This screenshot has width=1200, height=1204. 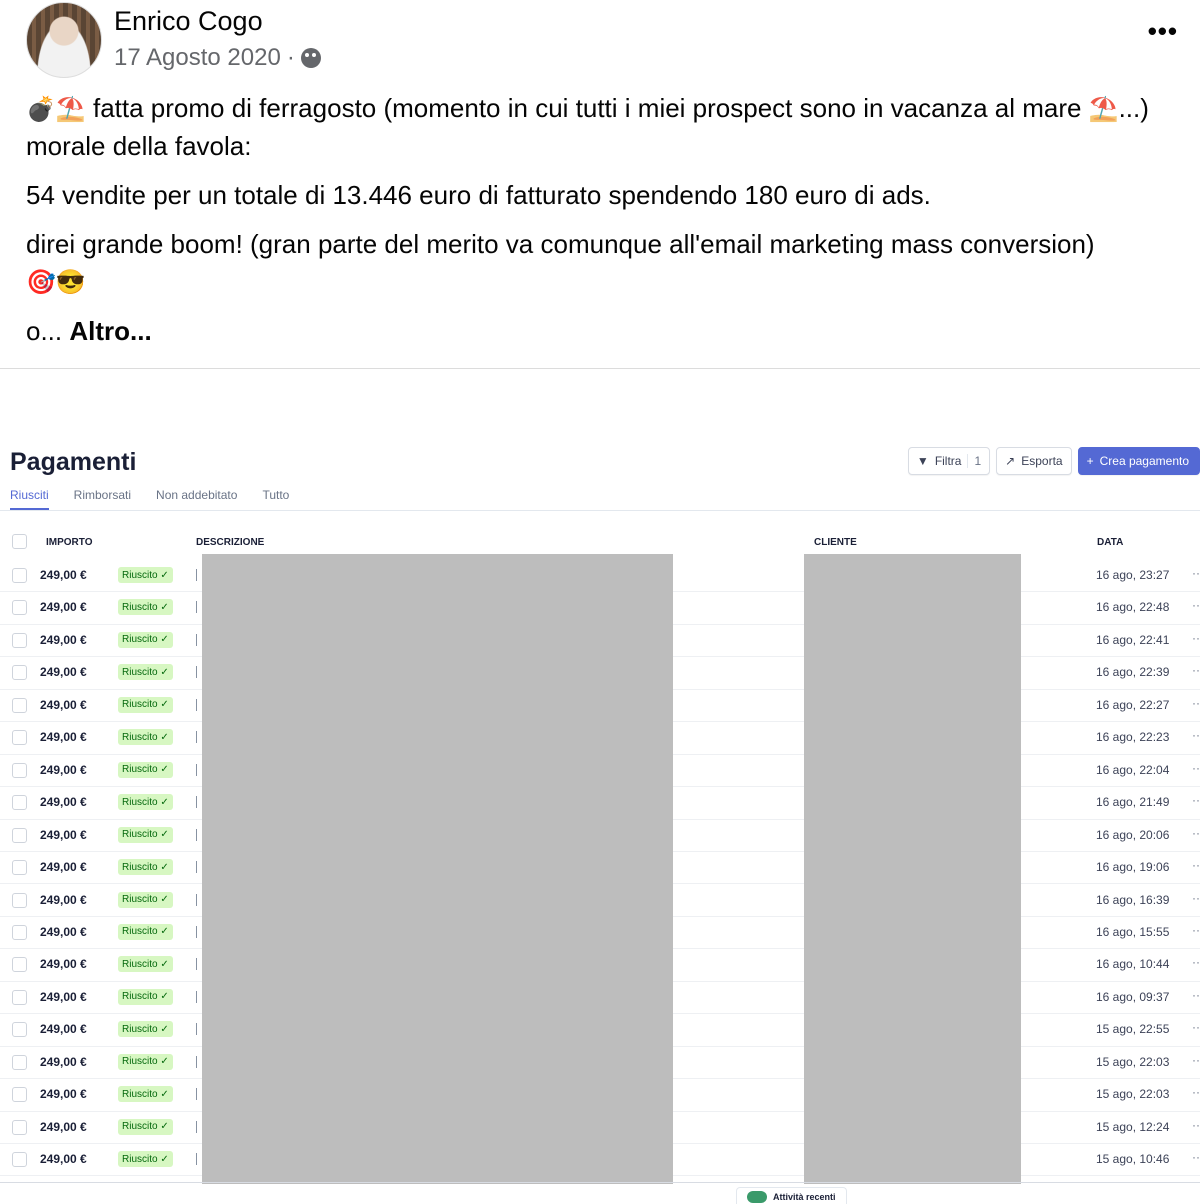 I want to click on redacted-customer, so click(x=912, y=869).